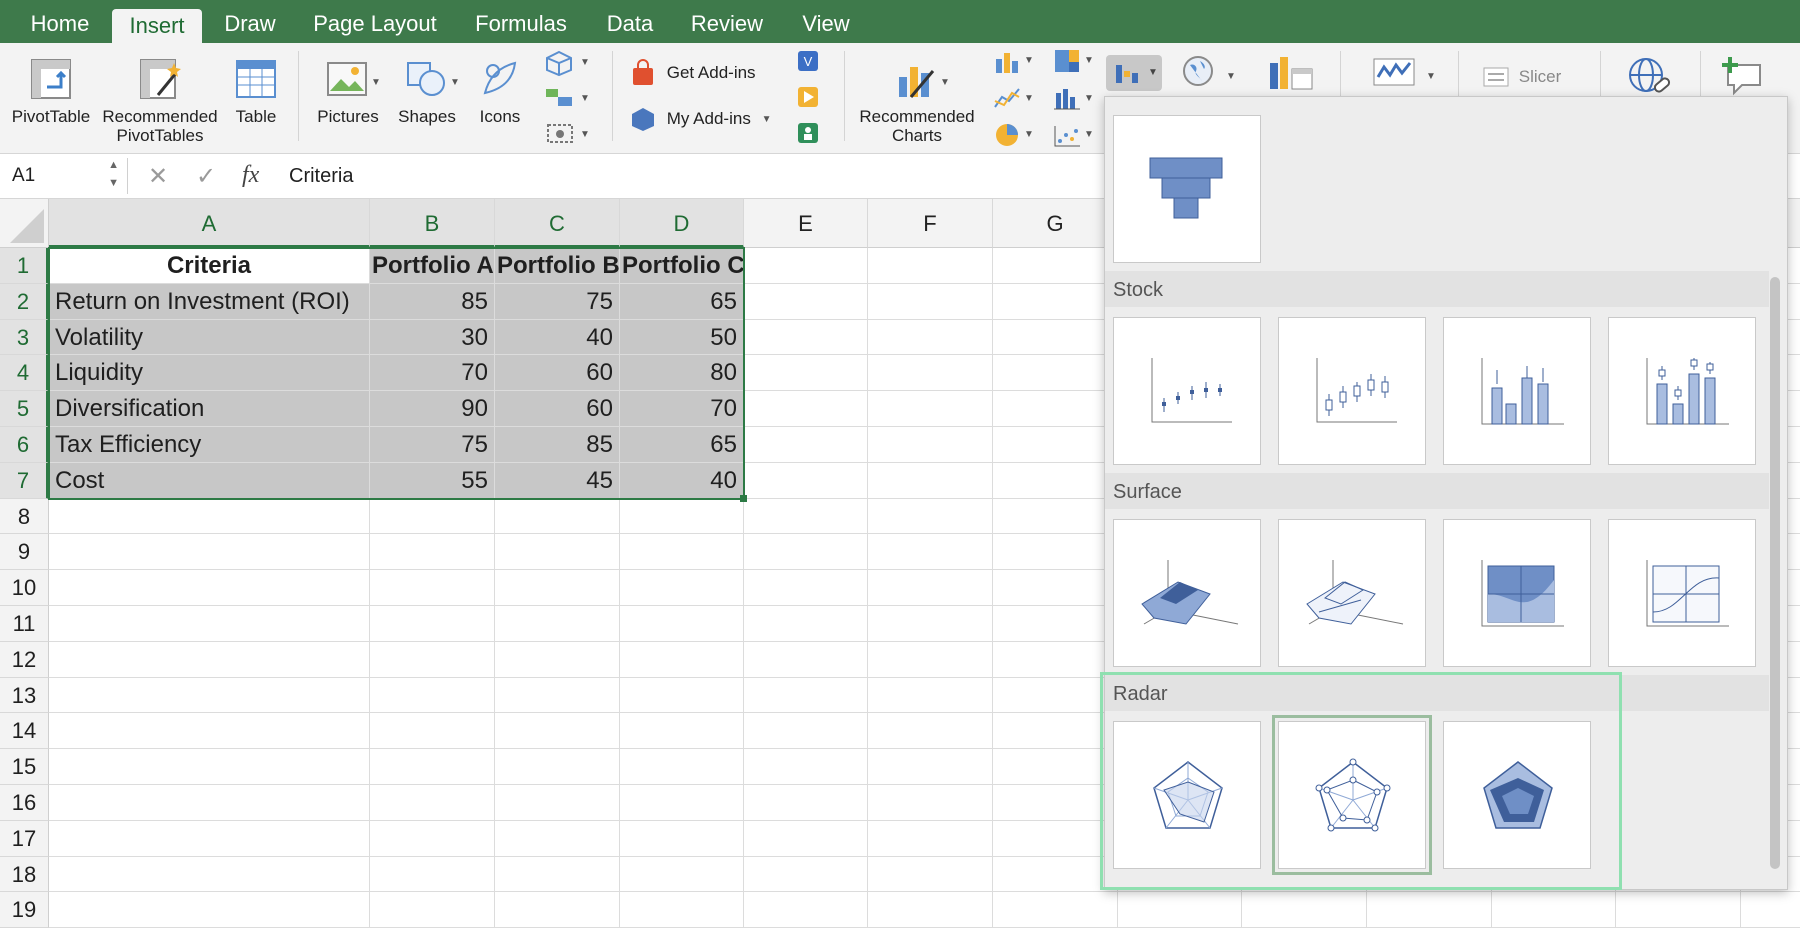 The width and height of the screenshot is (1800, 939). What do you see at coordinates (160, 101) in the screenshot?
I see `recommended-pivottables-button: Recommended PivotTables` at bounding box center [160, 101].